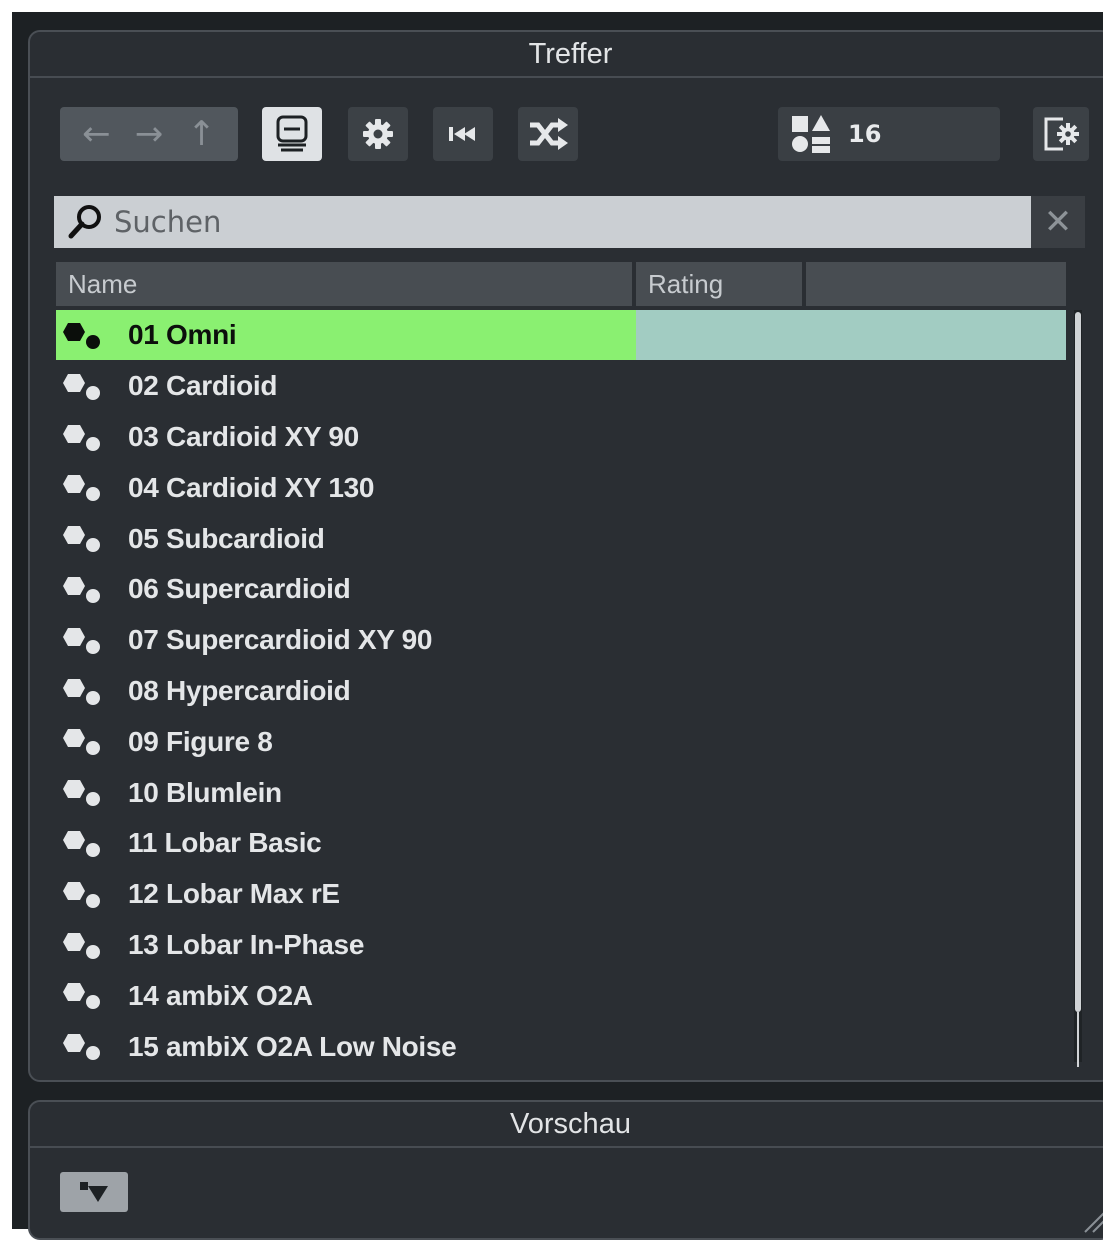 The height and width of the screenshot is (1240, 1103). Describe the element at coordinates (566, 1125) in the screenshot. I see `preview-panel-title: Vorschau` at that location.